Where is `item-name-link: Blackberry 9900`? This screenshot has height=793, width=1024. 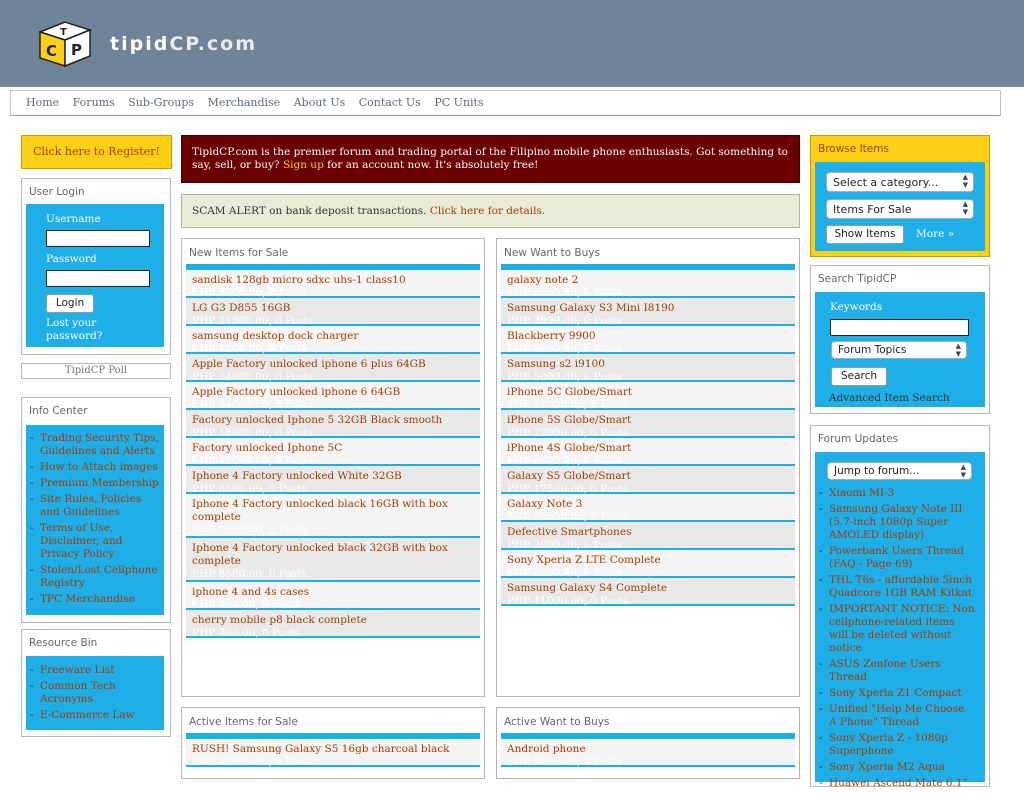
item-name-link: Blackberry 9900 is located at coordinates (648, 336).